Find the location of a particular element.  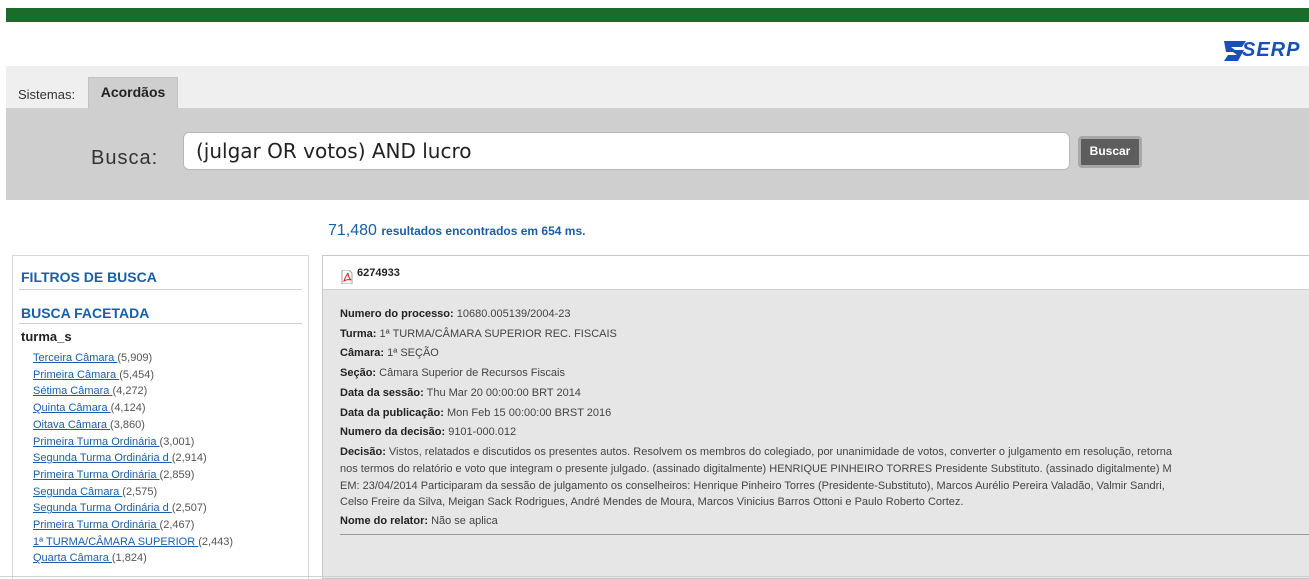

facet-item: Primeira Turma Ordinária (2,467) is located at coordinates (133, 525).